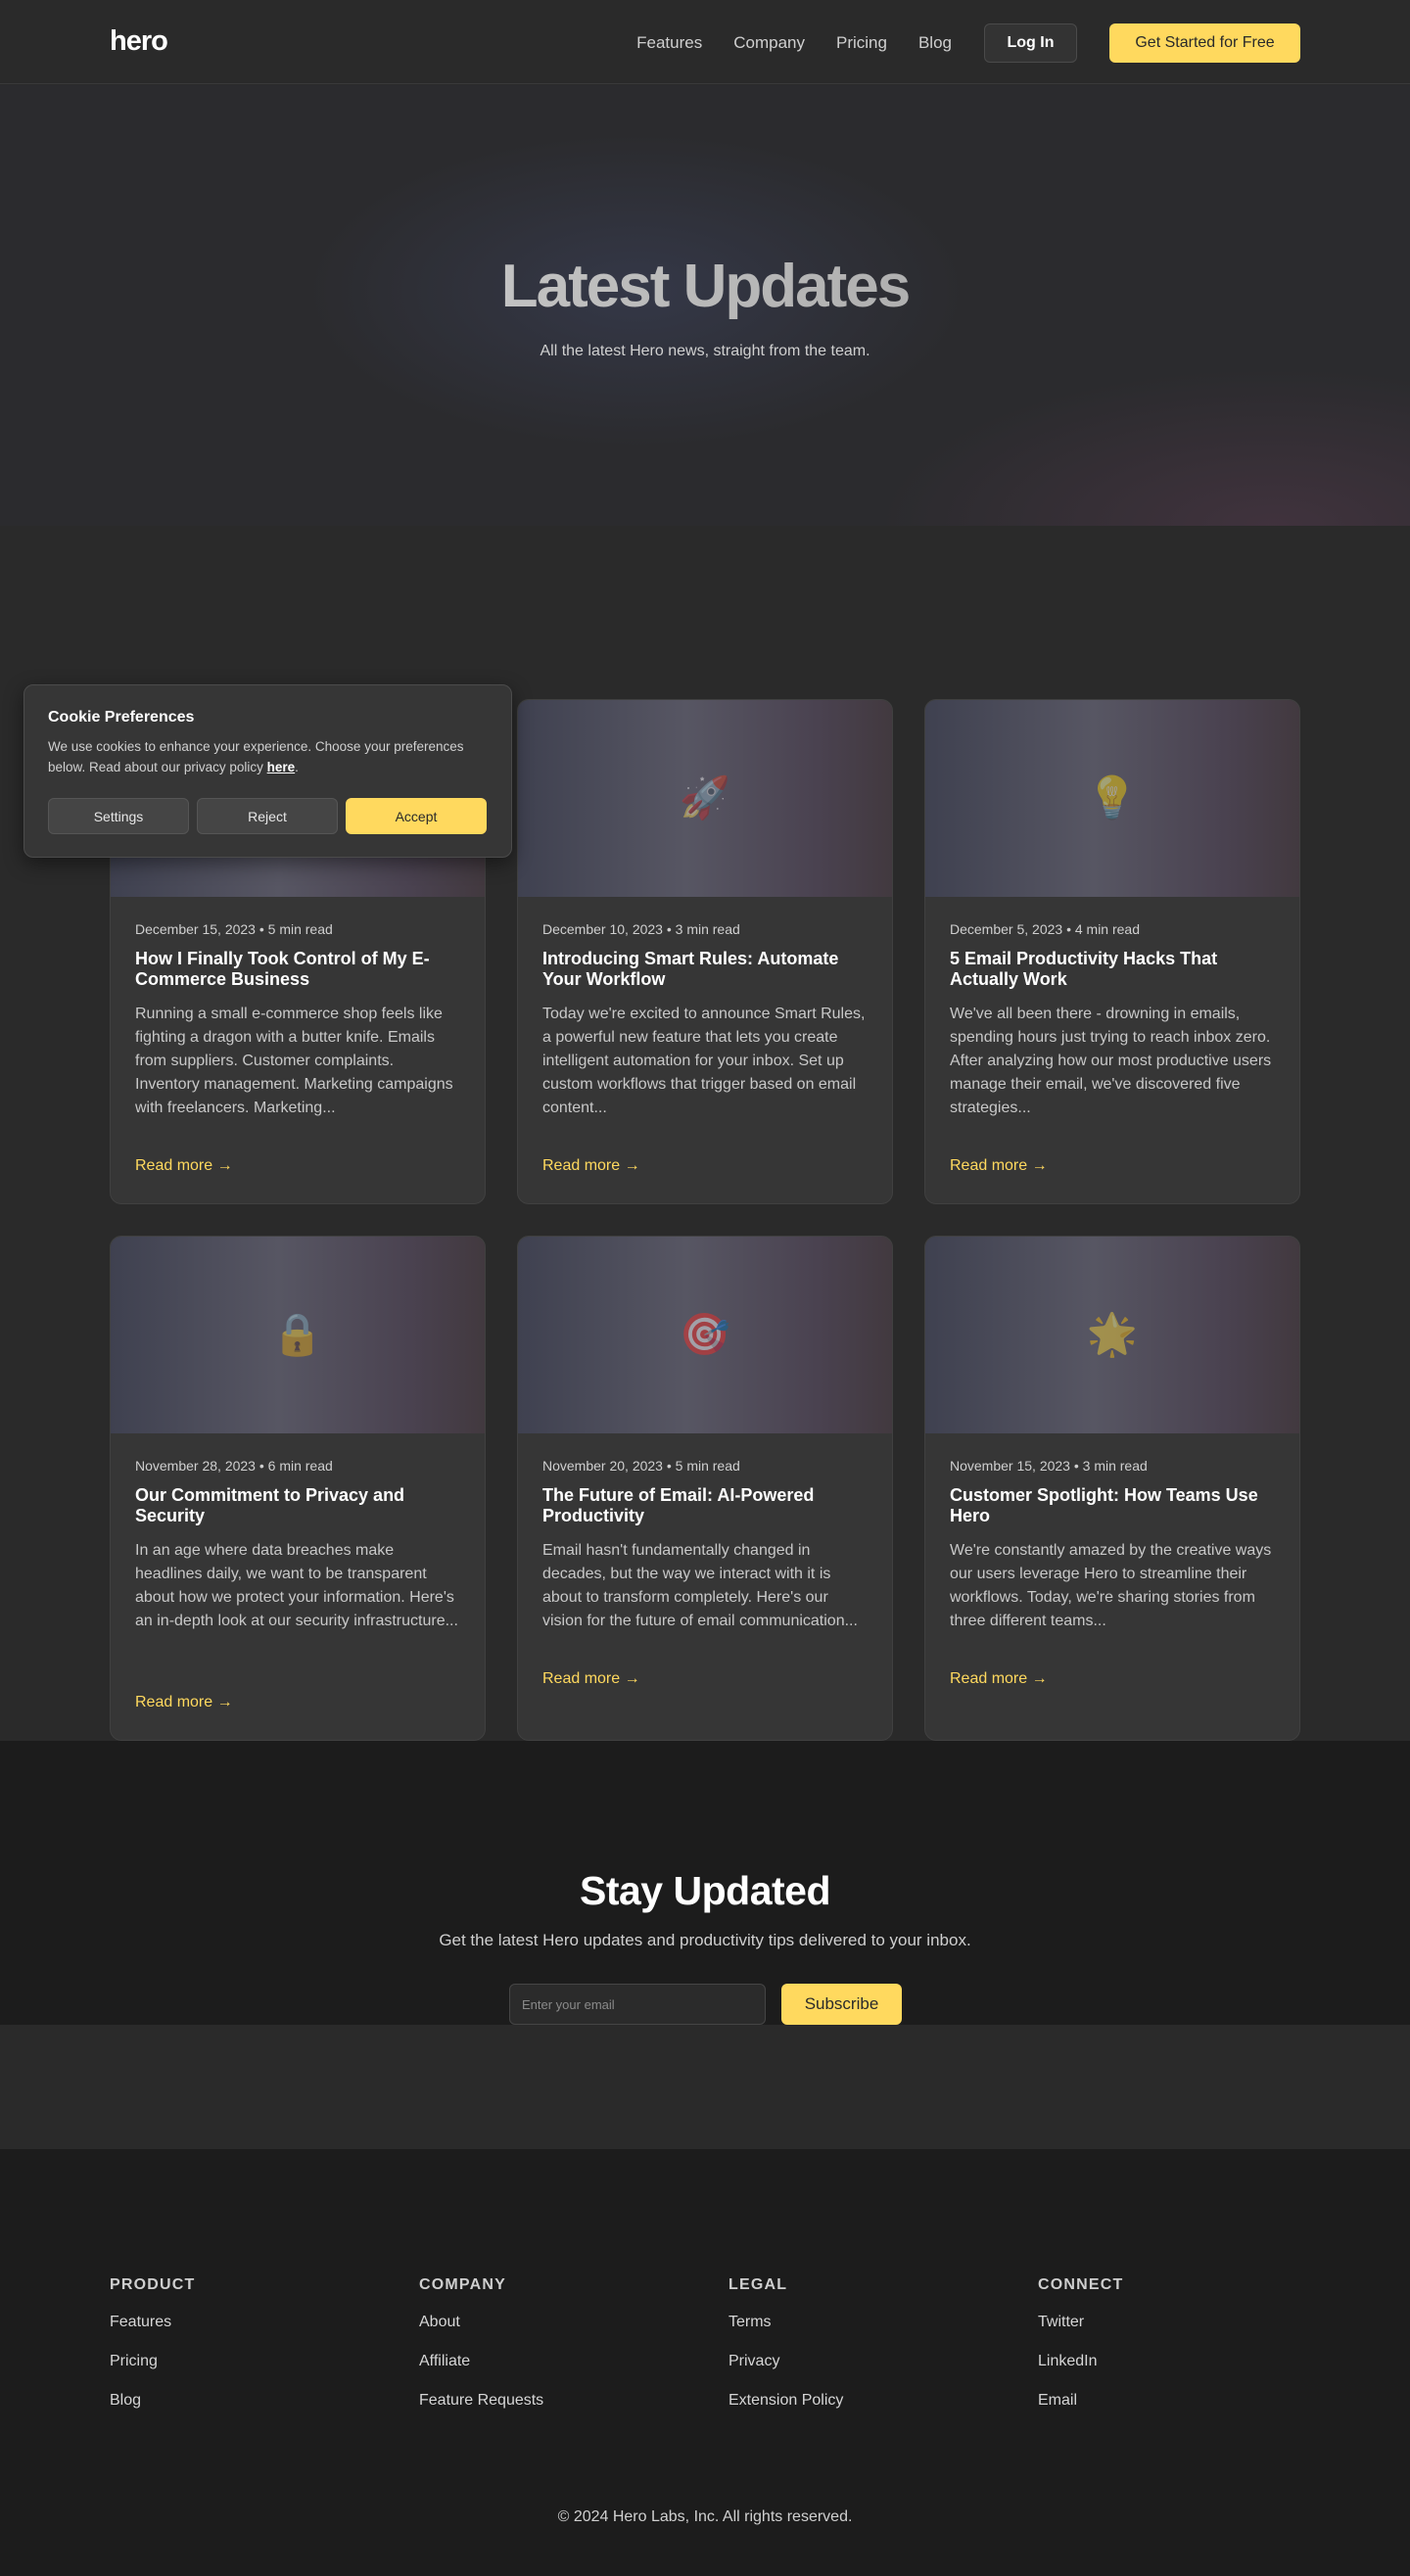  I want to click on footer-heading: LEGAL, so click(758, 2285).